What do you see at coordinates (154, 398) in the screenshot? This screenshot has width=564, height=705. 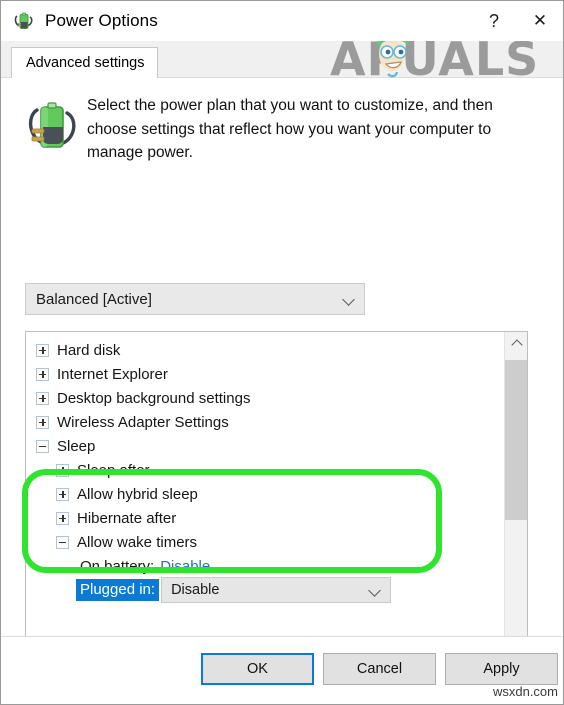 I see `tree-item-label: Desktop background settings` at bounding box center [154, 398].